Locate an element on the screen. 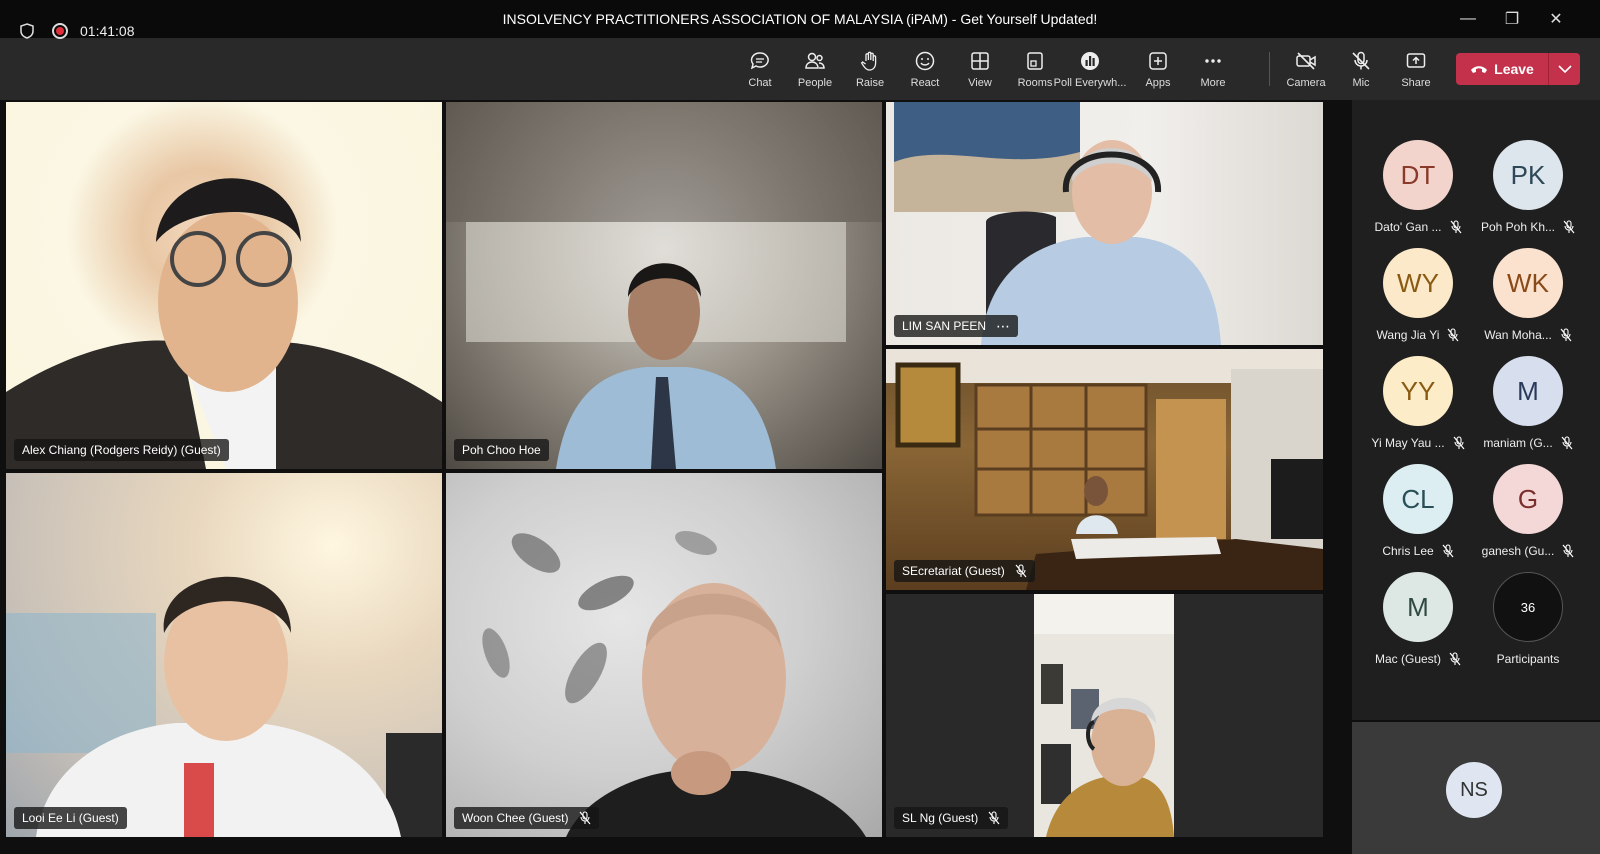 The width and height of the screenshot is (1600, 854). camera-off-icon is located at coordinates (1306, 61).